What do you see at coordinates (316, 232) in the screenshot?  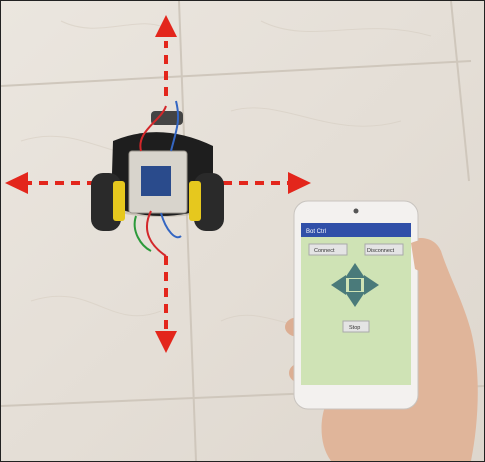 I see `app-title: Bot Ctrl` at bounding box center [316, 232].